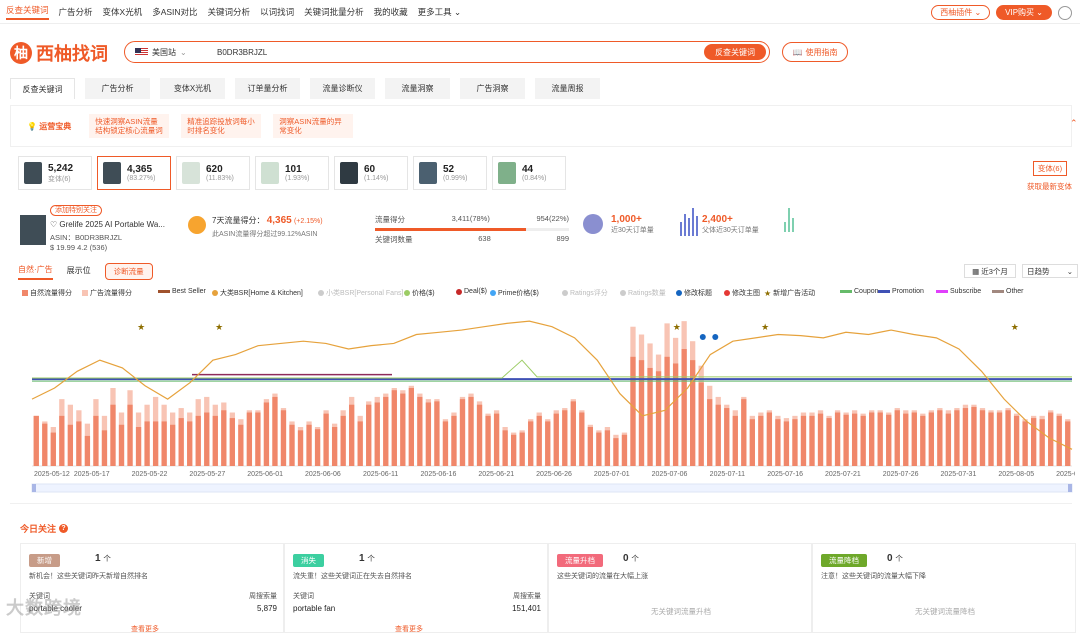  Describe the element at coordinates (21, 53) in the screenshot. I see `logo-icon: 柚` at that location.